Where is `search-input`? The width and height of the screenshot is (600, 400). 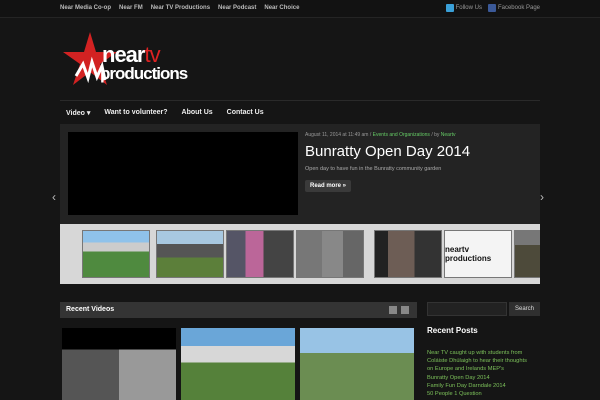
search-input is located at coordinates (467, 309).